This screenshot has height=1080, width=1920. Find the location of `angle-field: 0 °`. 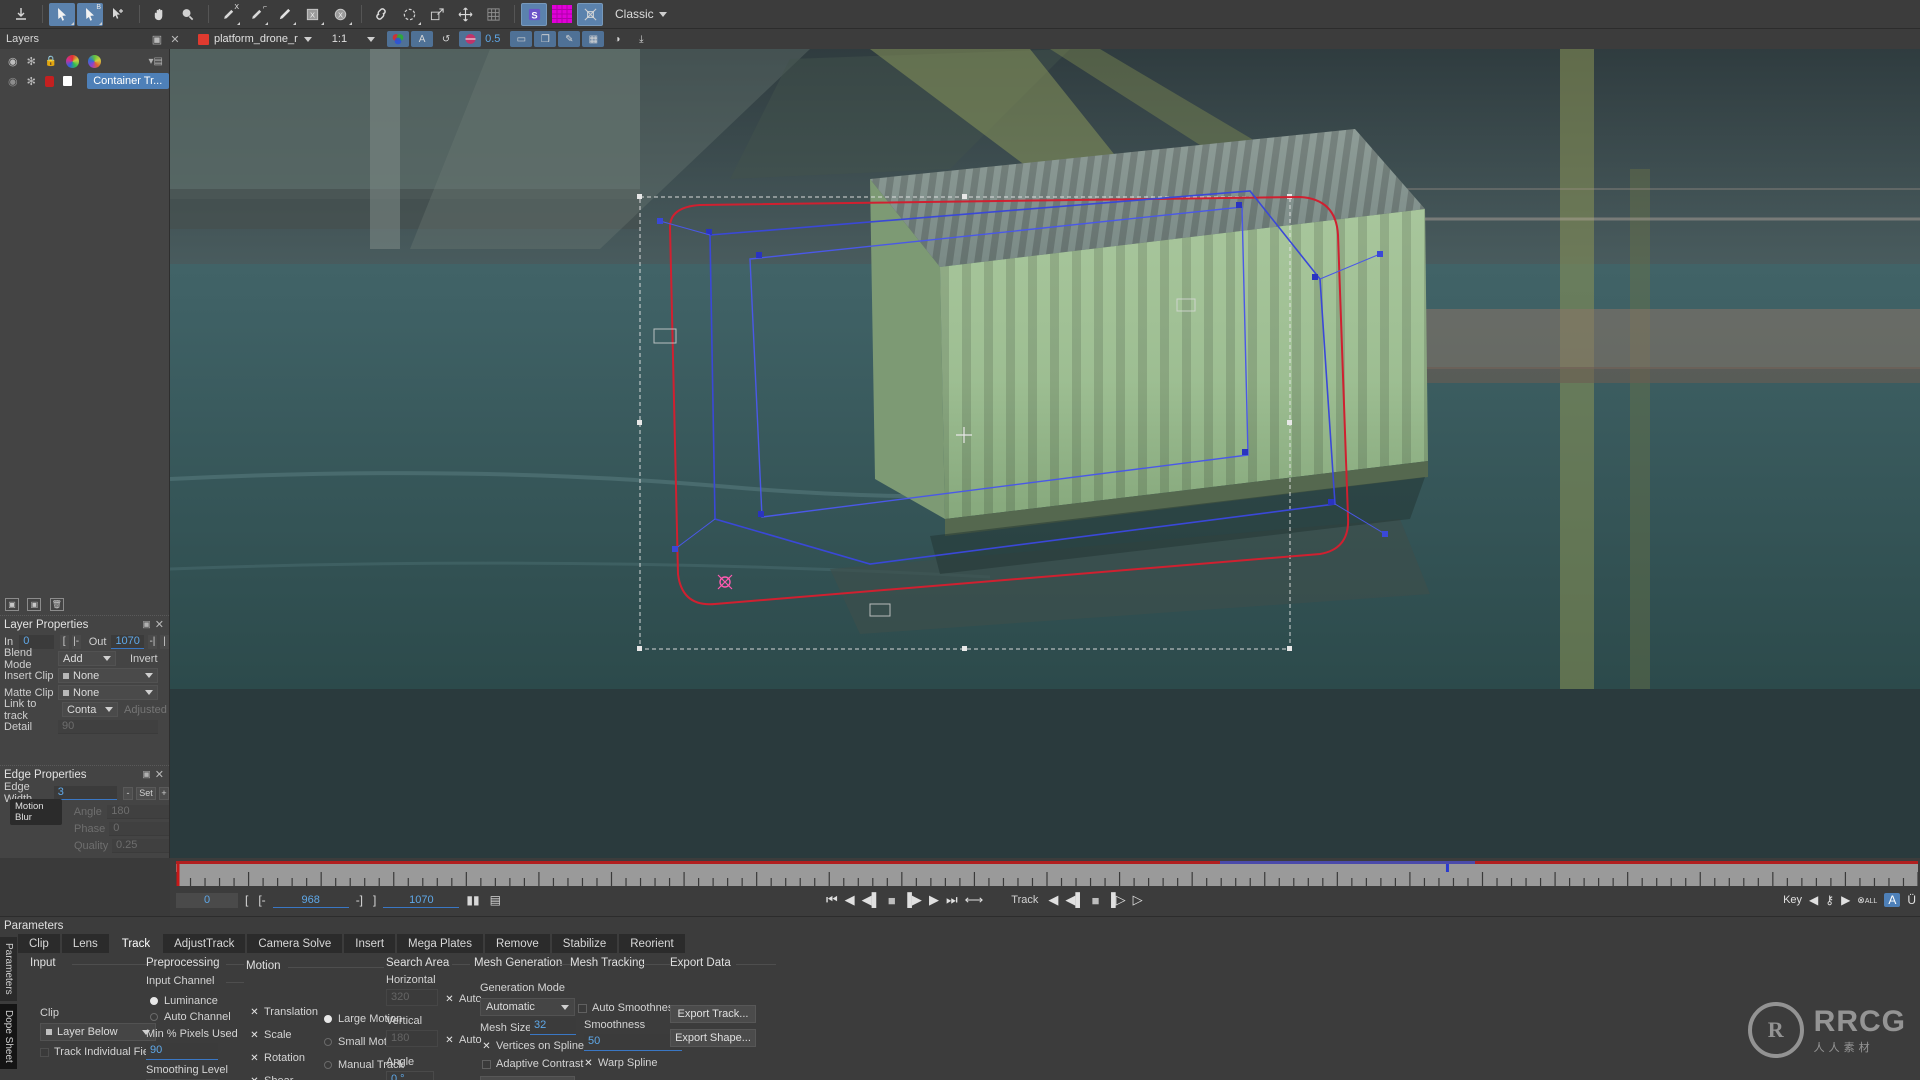

angle-field: 0 ° is located at coordinates (410, 1075).